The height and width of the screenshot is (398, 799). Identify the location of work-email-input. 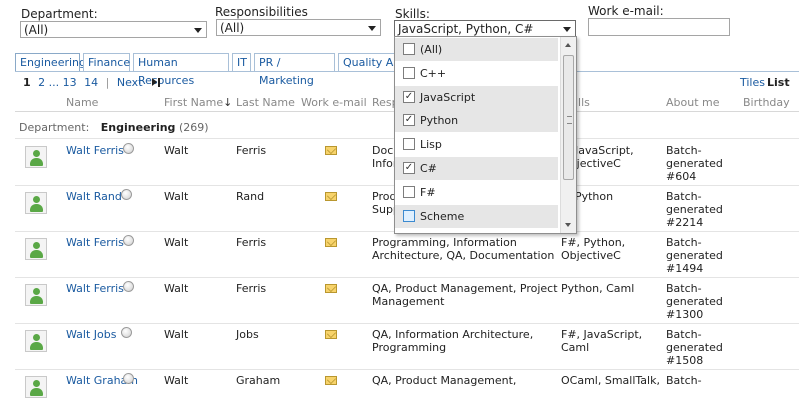
(659, 27).